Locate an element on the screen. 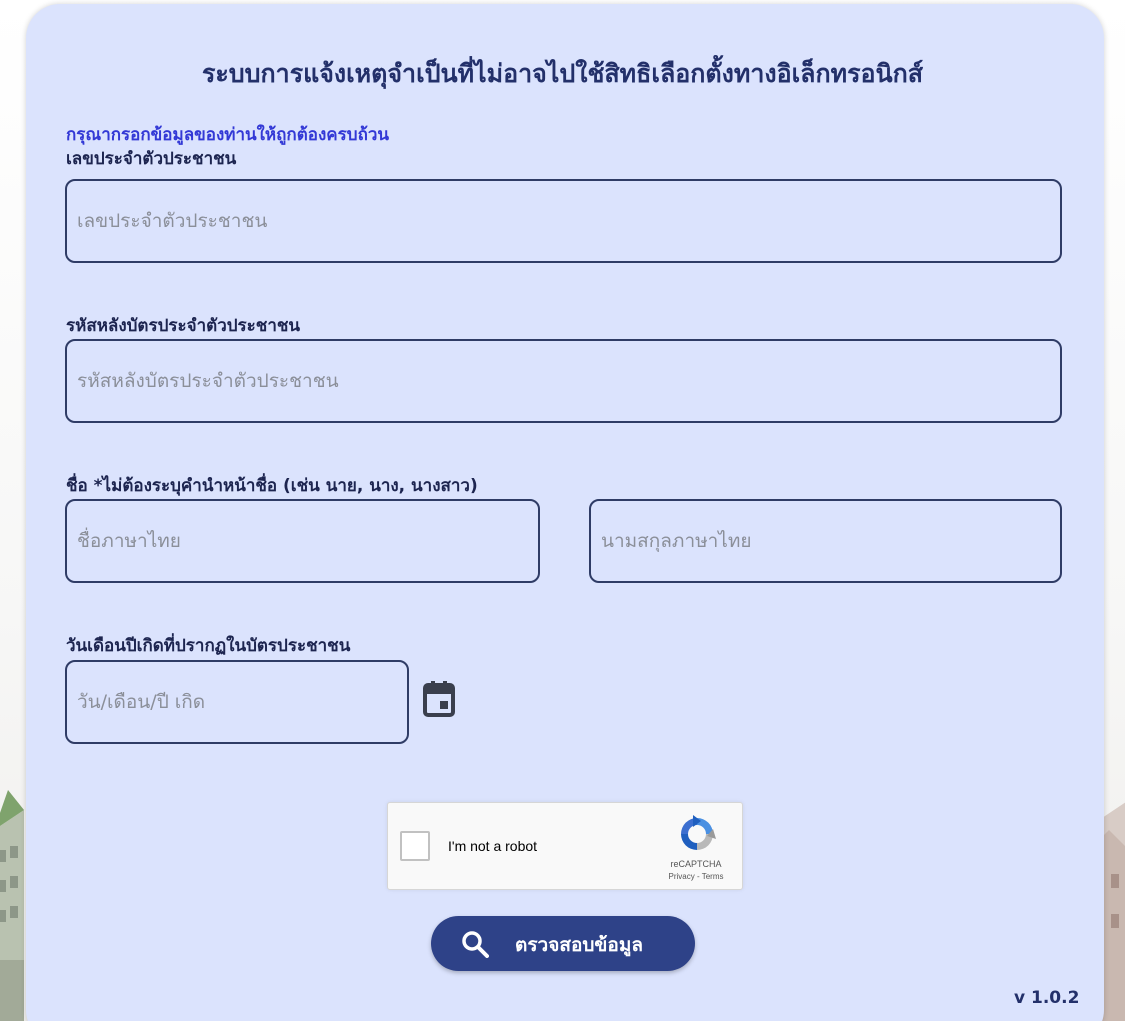 The width and height of the screenshot is (1125, 1021). verify-button-label: ตรวจสอบข้อมูล is located at coordinates (579, 945).